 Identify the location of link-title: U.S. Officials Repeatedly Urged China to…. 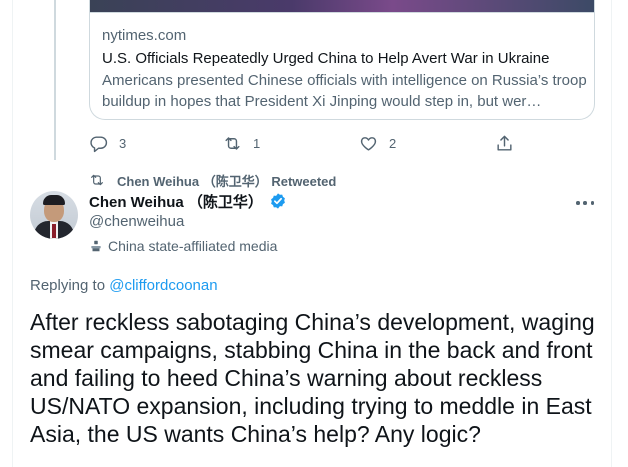
(326, 58).